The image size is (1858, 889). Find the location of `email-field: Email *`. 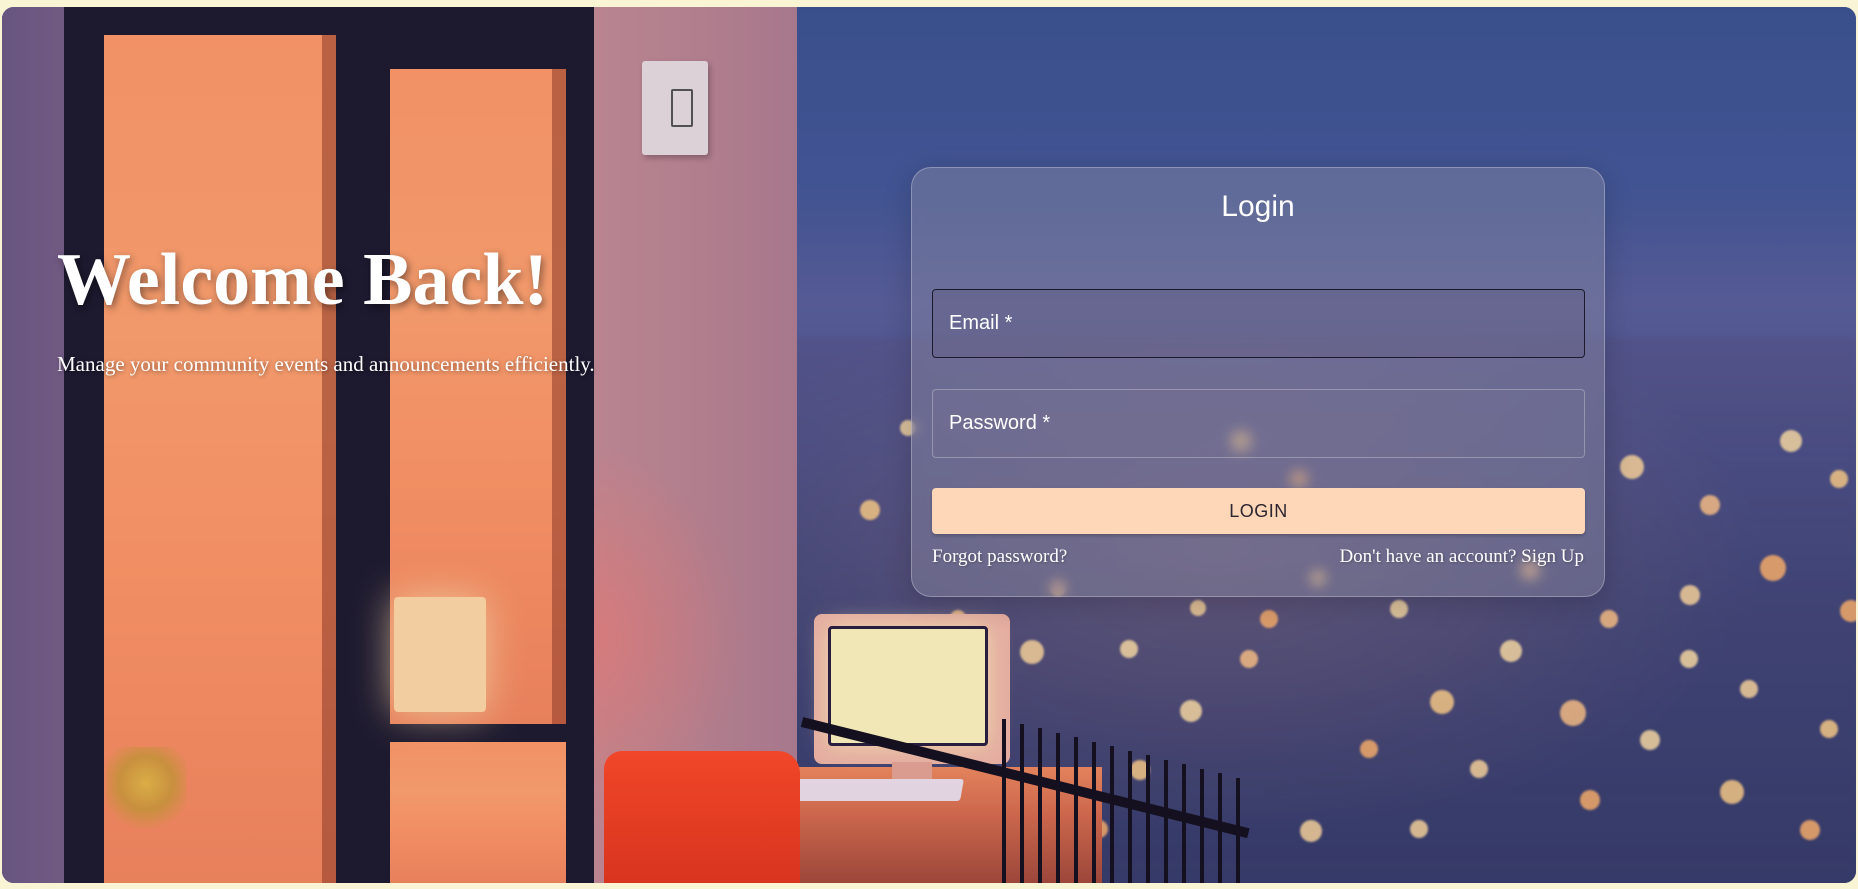

email-field: Email * is located at coordinates (1258, 323).